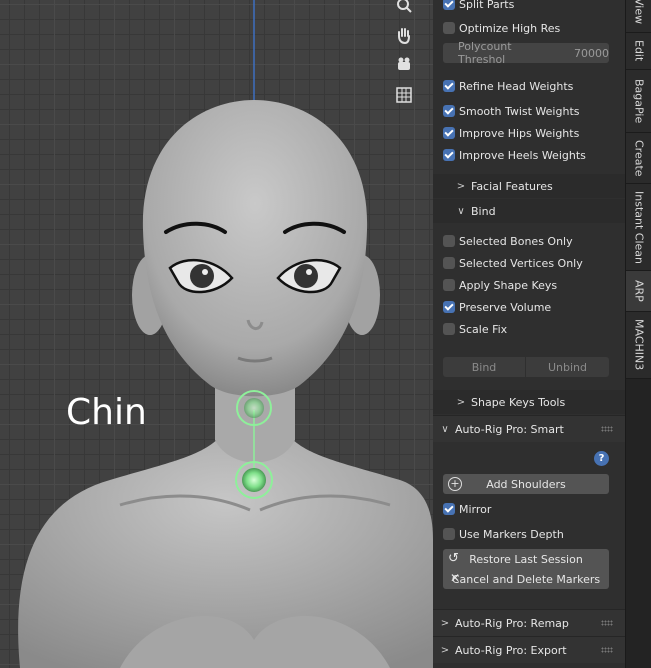 The image size is (651, 668). Describe the element at coordinates (455, 578) in the screenshot. I see `close-icon: ✕` at that location.